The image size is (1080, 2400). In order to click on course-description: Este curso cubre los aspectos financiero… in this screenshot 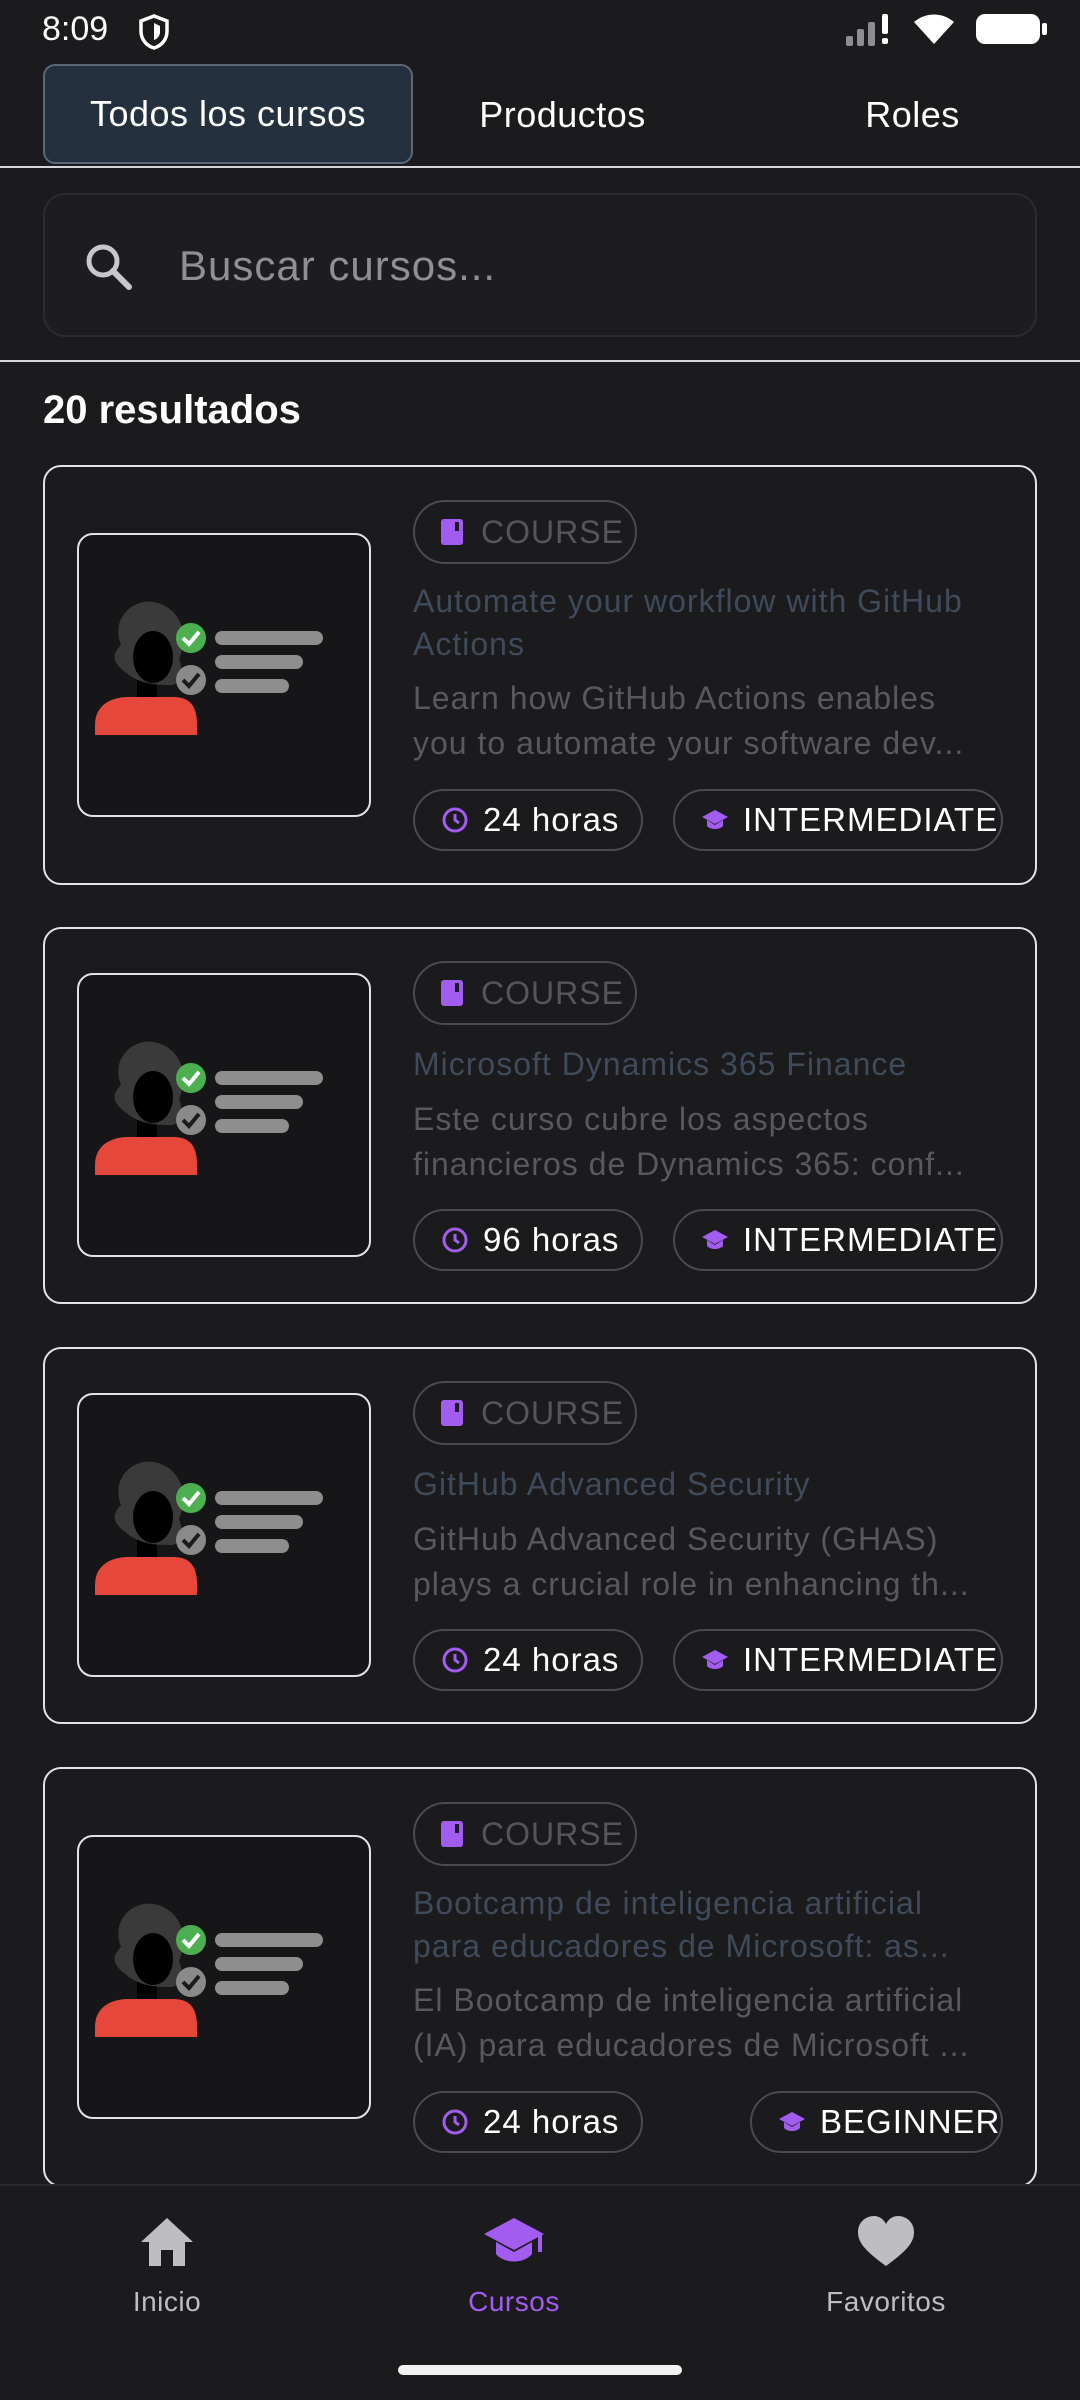, I will do `click(708, 1142)`.